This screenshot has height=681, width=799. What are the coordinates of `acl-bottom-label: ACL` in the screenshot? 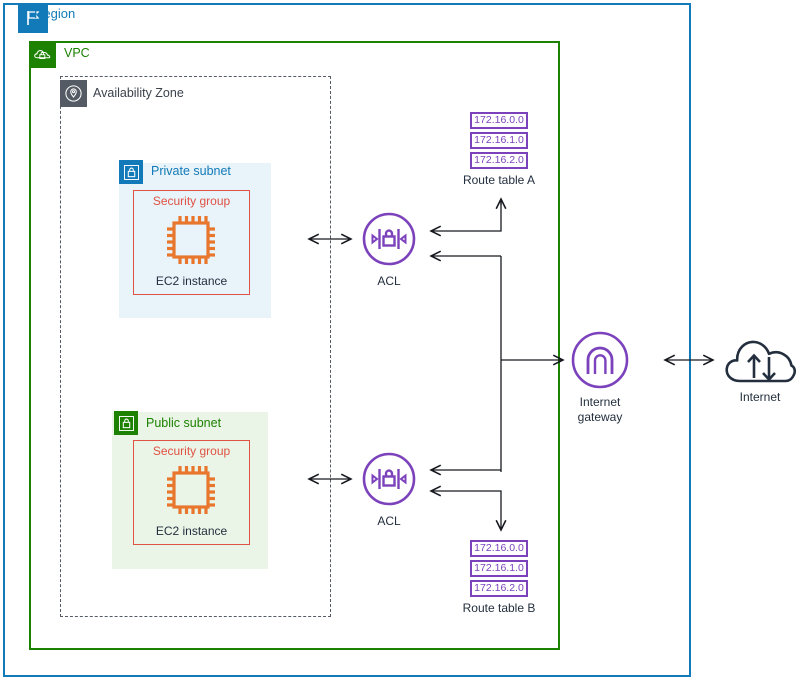 It's located at (389, 521).